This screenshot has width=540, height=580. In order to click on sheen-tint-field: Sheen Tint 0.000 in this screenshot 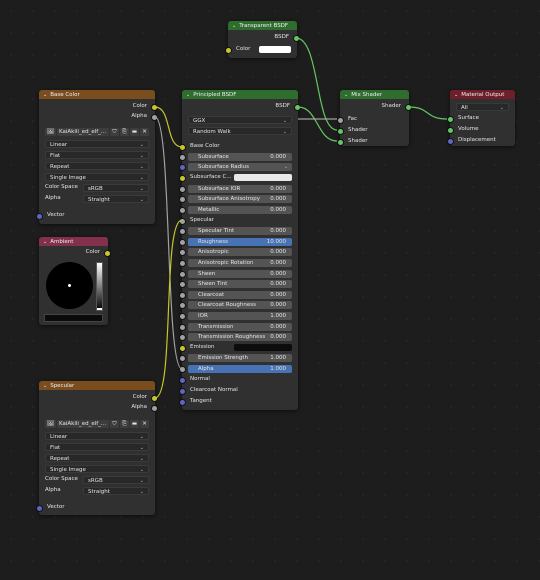, I will do `click(240, 283)`.